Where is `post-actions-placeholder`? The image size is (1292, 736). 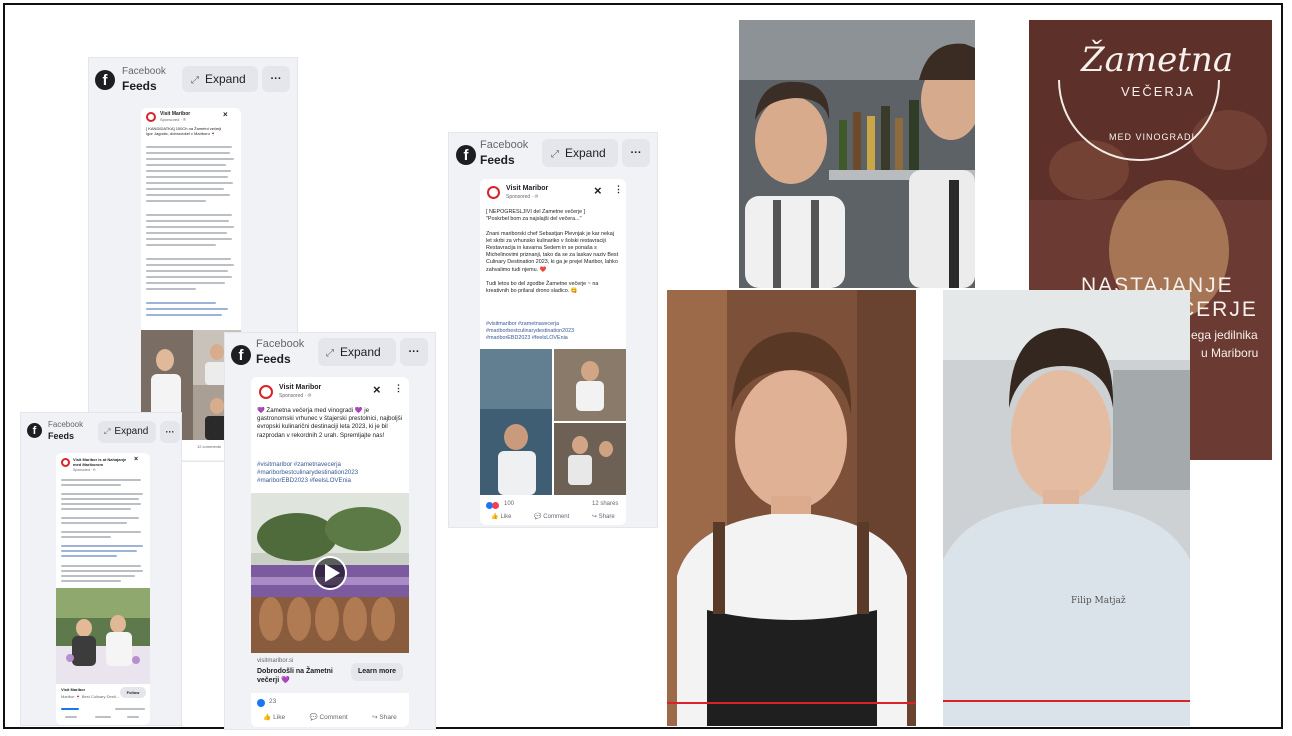 post-actions-placeholder is located at coordinates (103, 714).